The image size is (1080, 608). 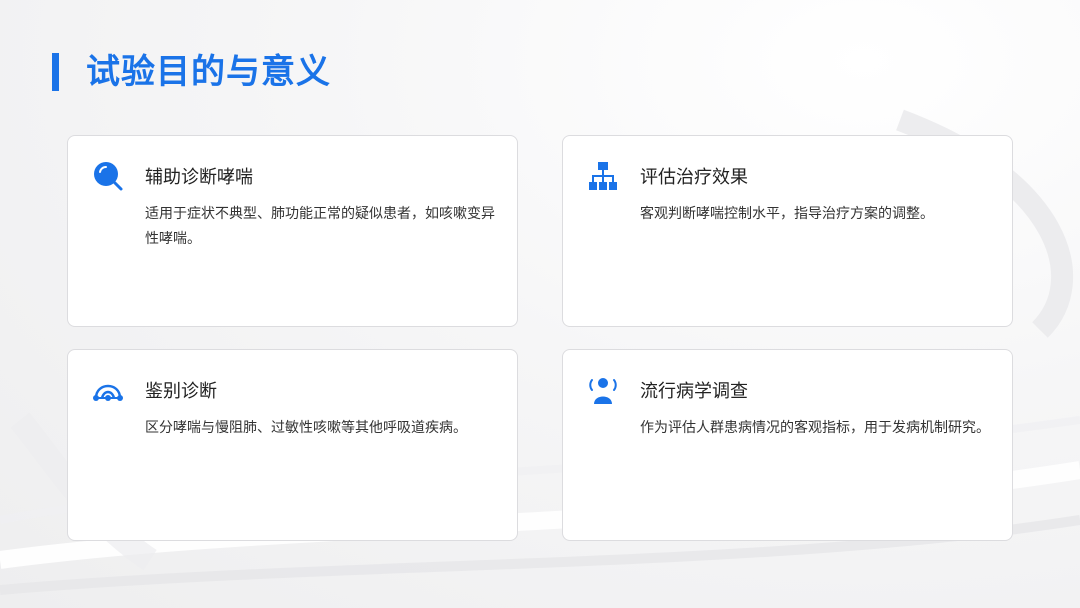 I want to click on card-description: 作为评估人群患病情况的客观指标，用于发病机制研究。, so click(x=815, y=428).